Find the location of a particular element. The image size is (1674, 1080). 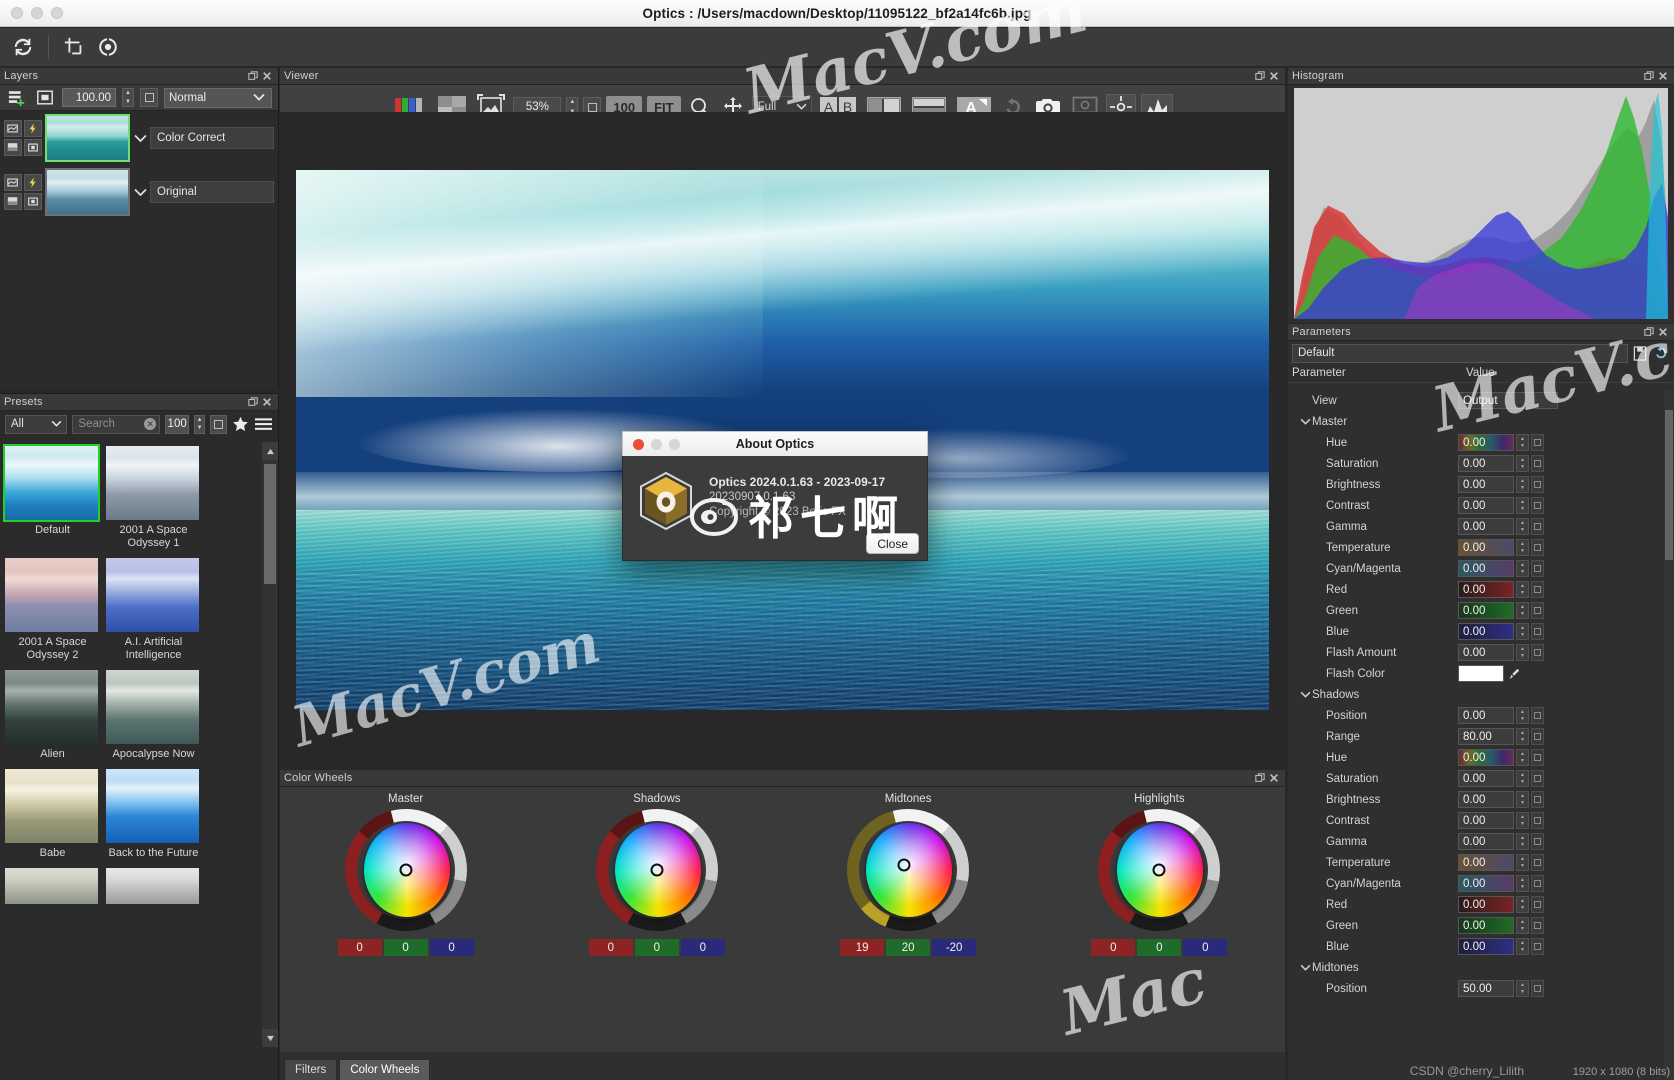

presets-scroll-thumb is located at coordinates (270, 524).